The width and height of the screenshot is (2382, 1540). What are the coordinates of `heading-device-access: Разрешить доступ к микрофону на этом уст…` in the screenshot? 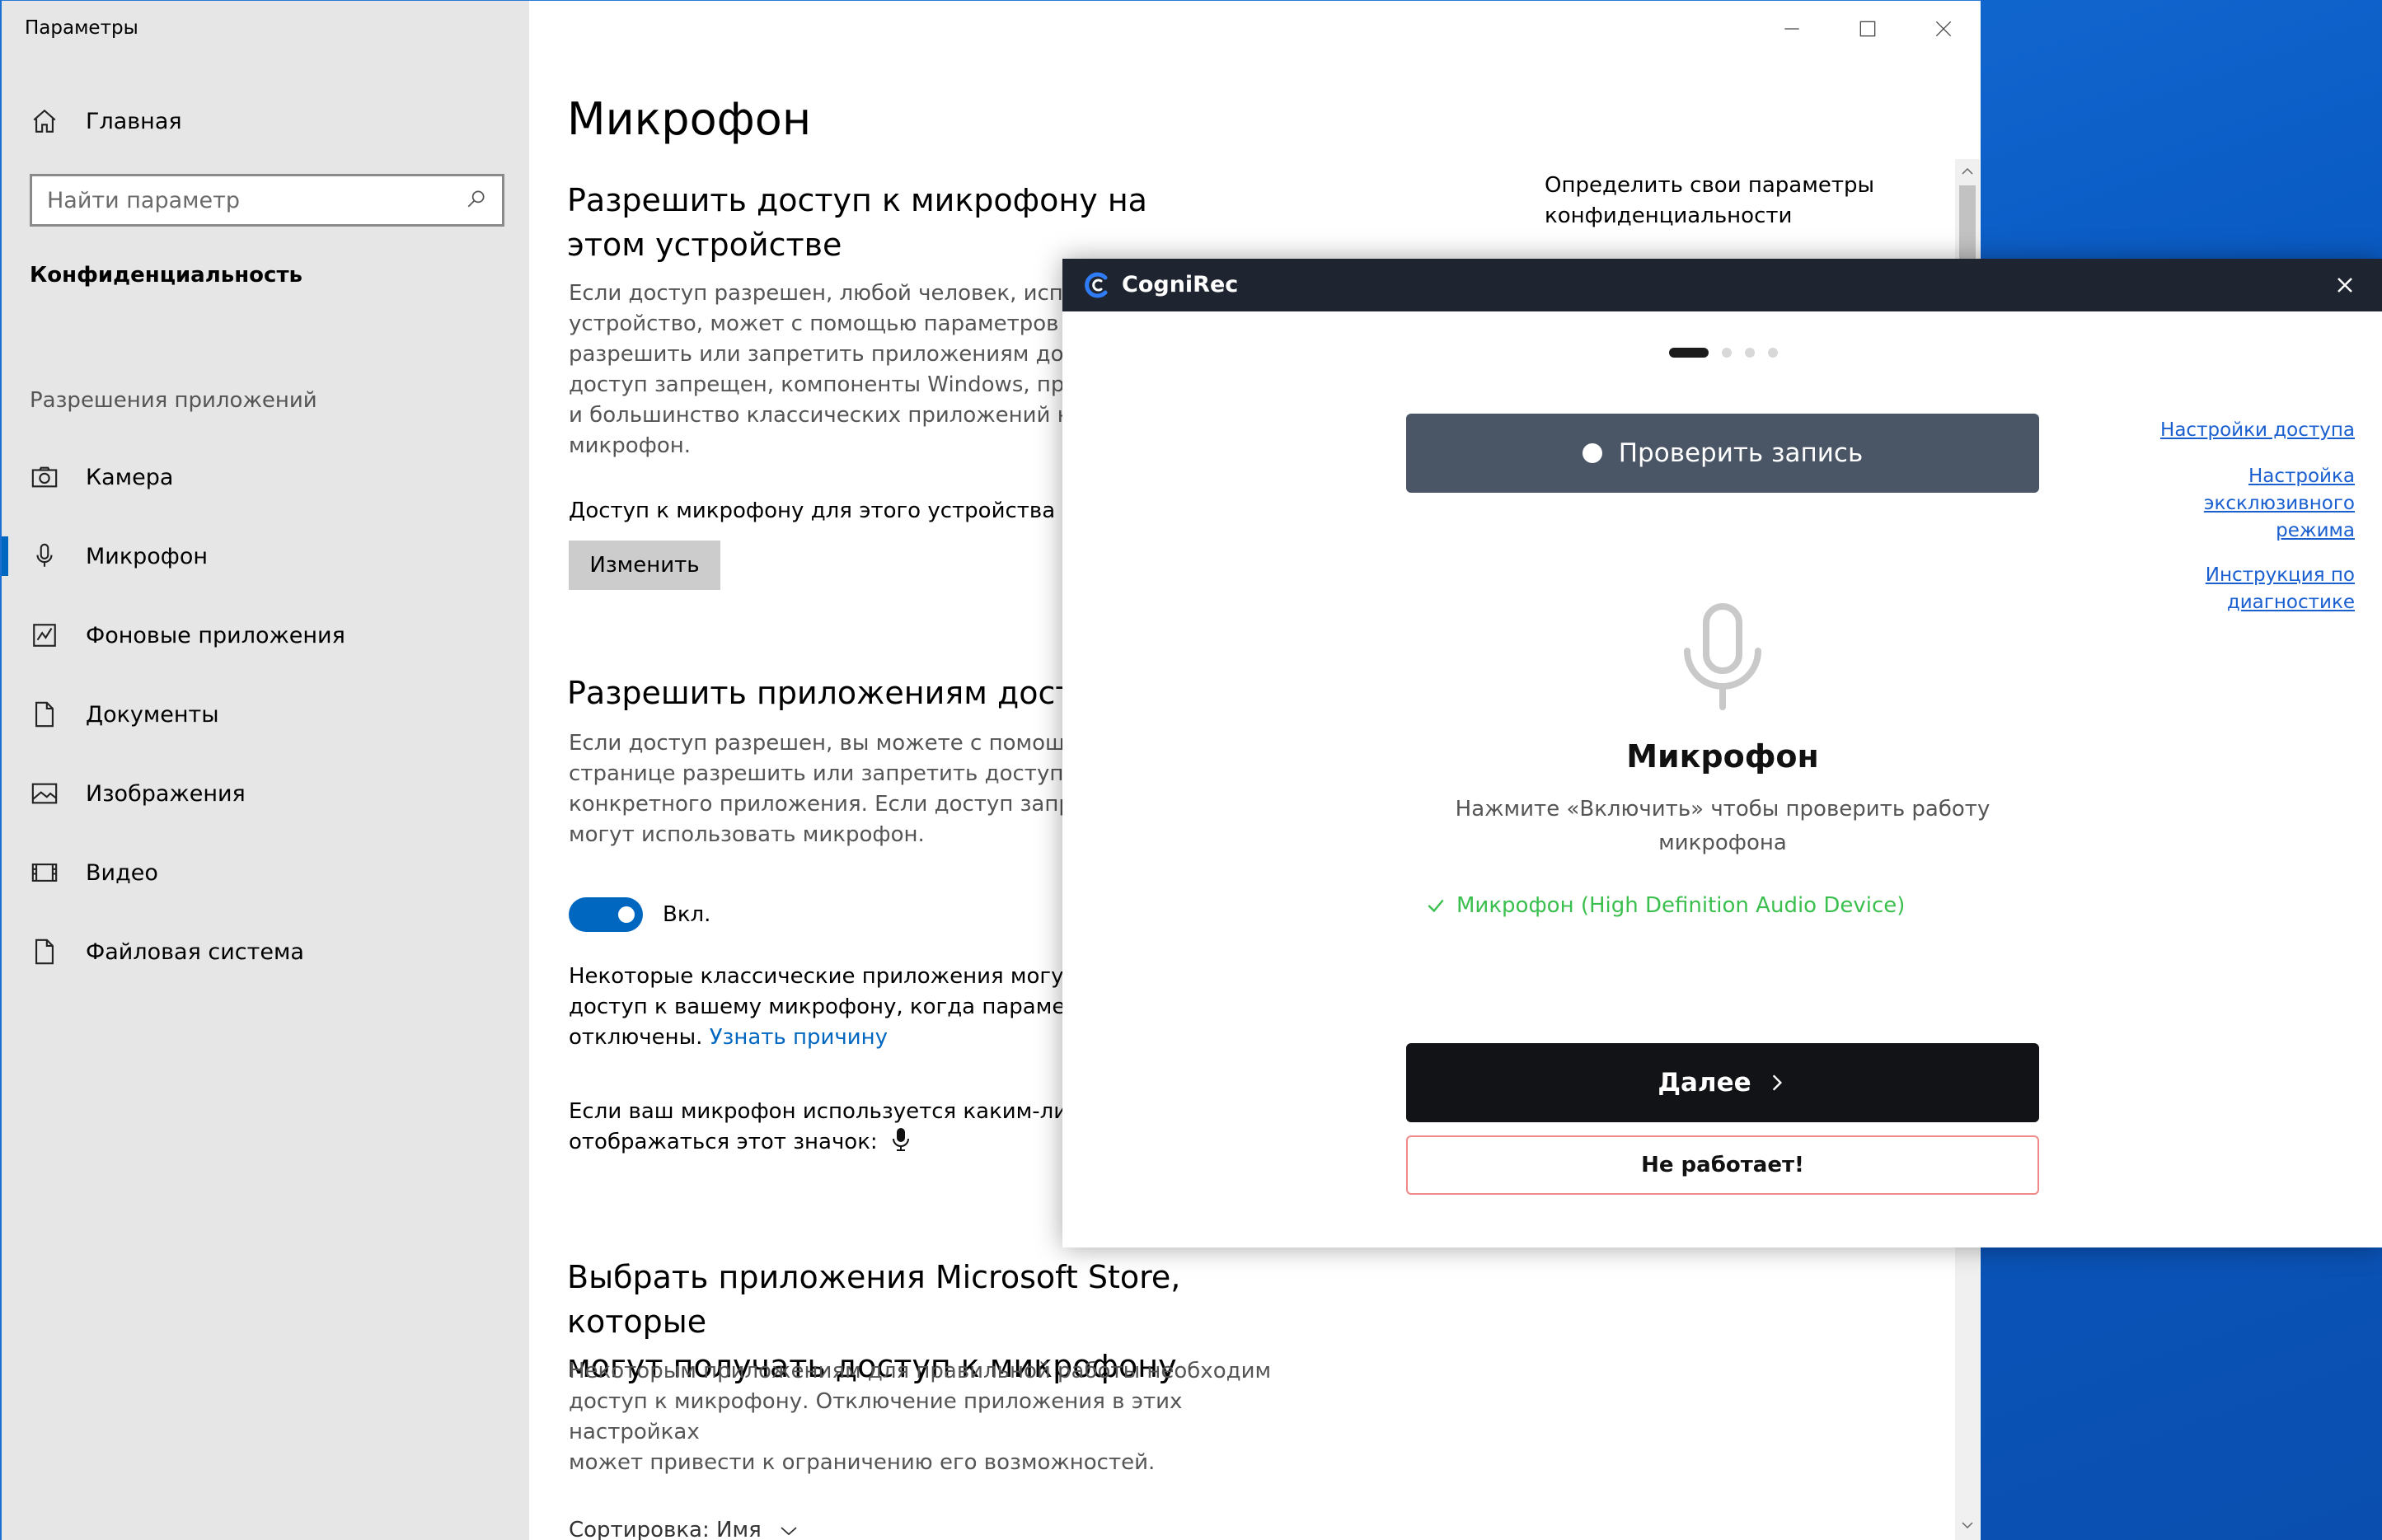 It's located at (857, 222).